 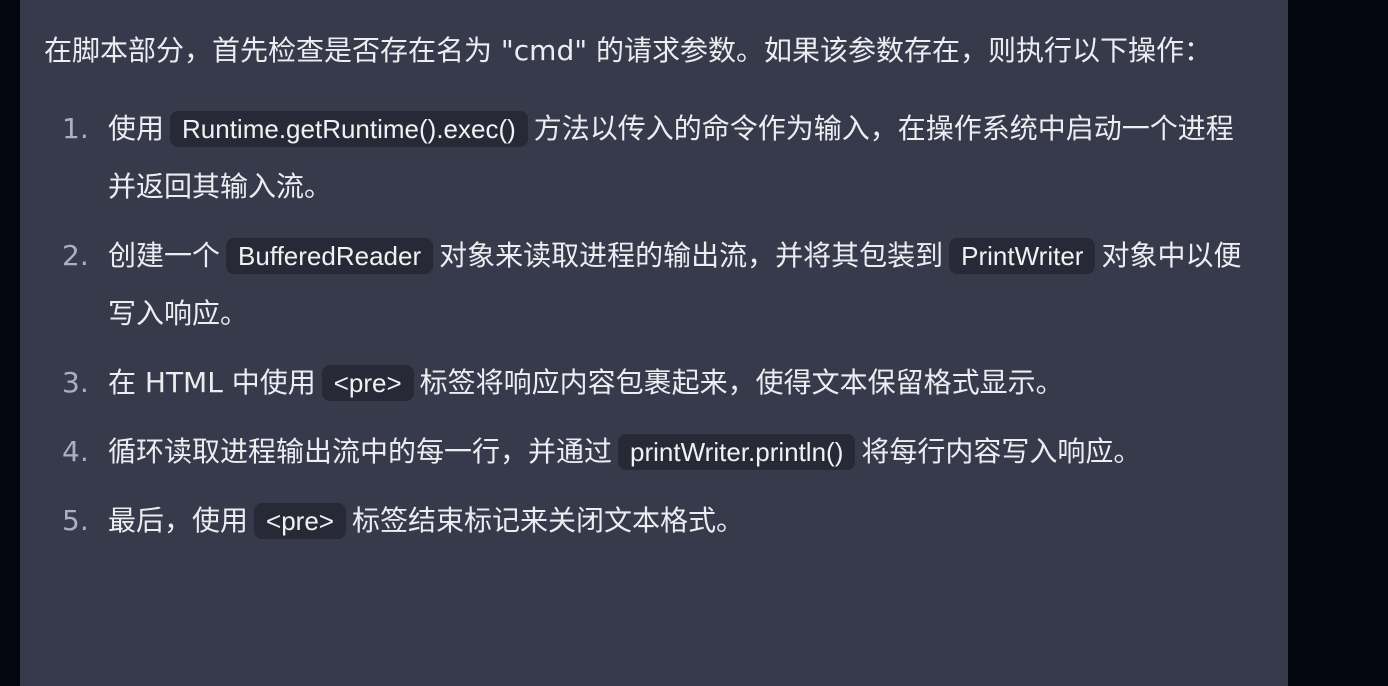 What do you see at coordinates (75, 255) in the screenshot?
I see `step-number: 2.` at bounding box center [75, 255].